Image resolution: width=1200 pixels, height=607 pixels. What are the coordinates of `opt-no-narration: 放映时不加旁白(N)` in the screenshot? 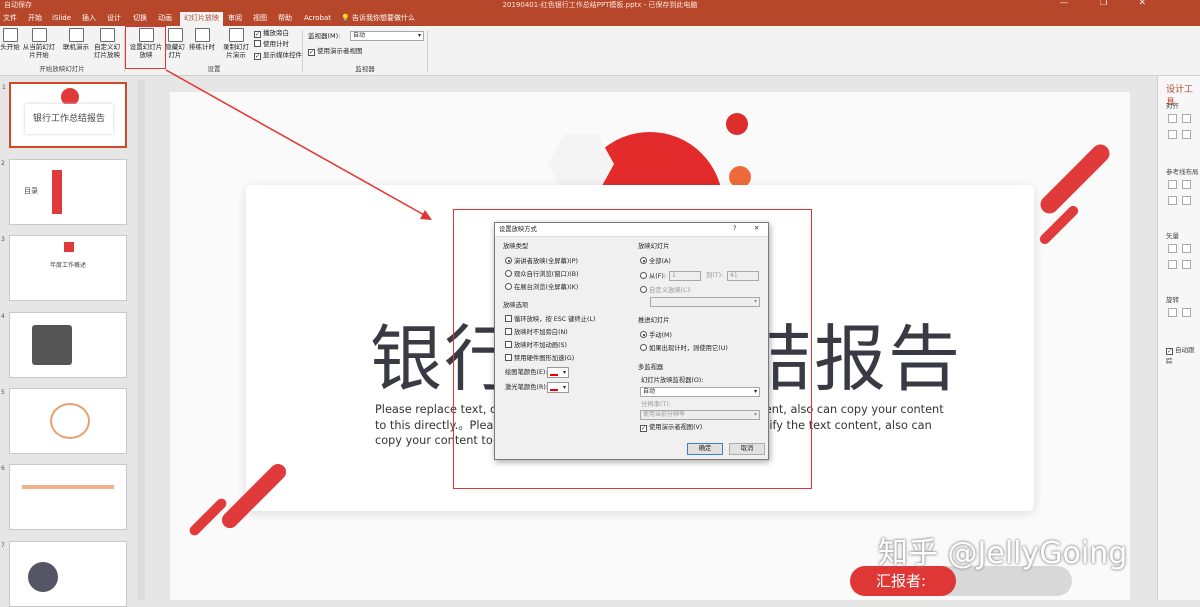 It's located at (536, 332).